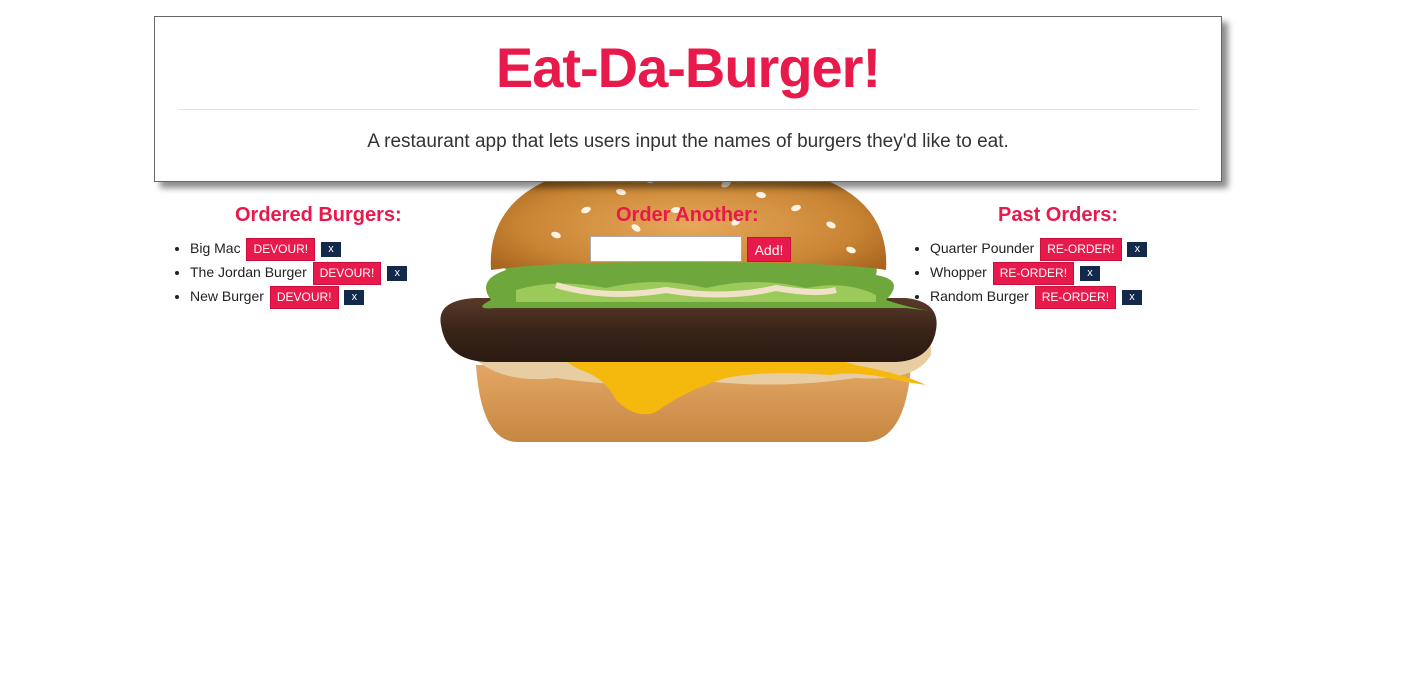 The width and height of the screenshot is (1401, 699). What do you see at coordinates (982, 248) in the screenshot?
I see `burger-name: Quarter Pounder` at bounding box center [982, 248].